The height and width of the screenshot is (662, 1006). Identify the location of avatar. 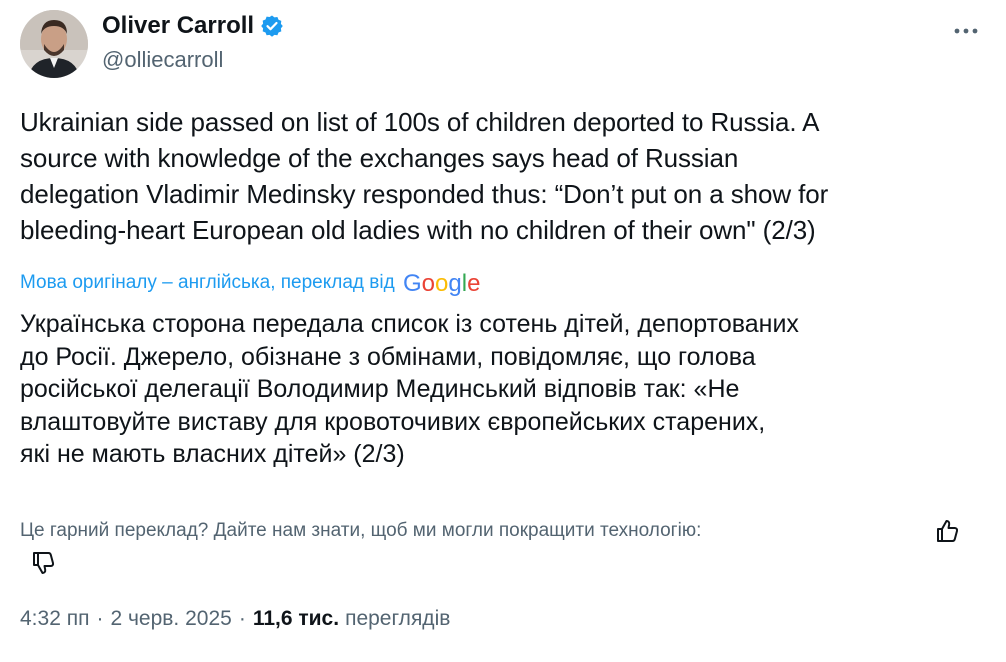
(54, 44).